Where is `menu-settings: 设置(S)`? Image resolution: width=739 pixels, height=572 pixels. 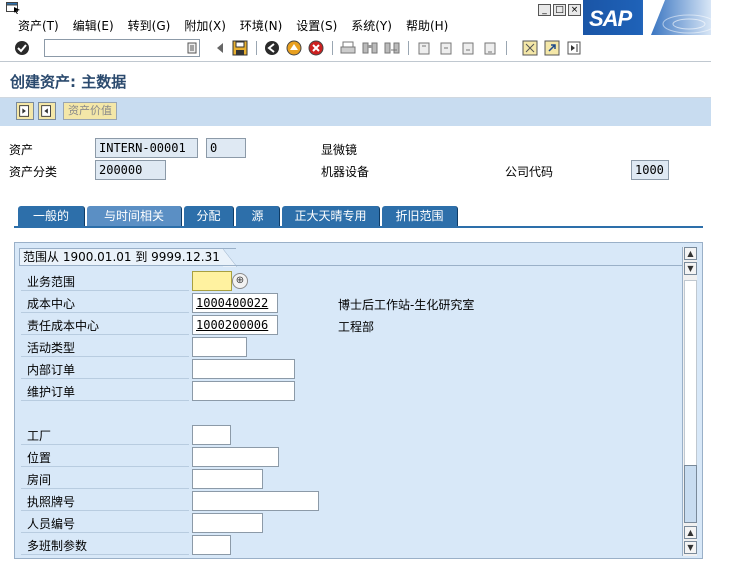
menu-settings: 设置(S) is located at coordinates (316, 25).